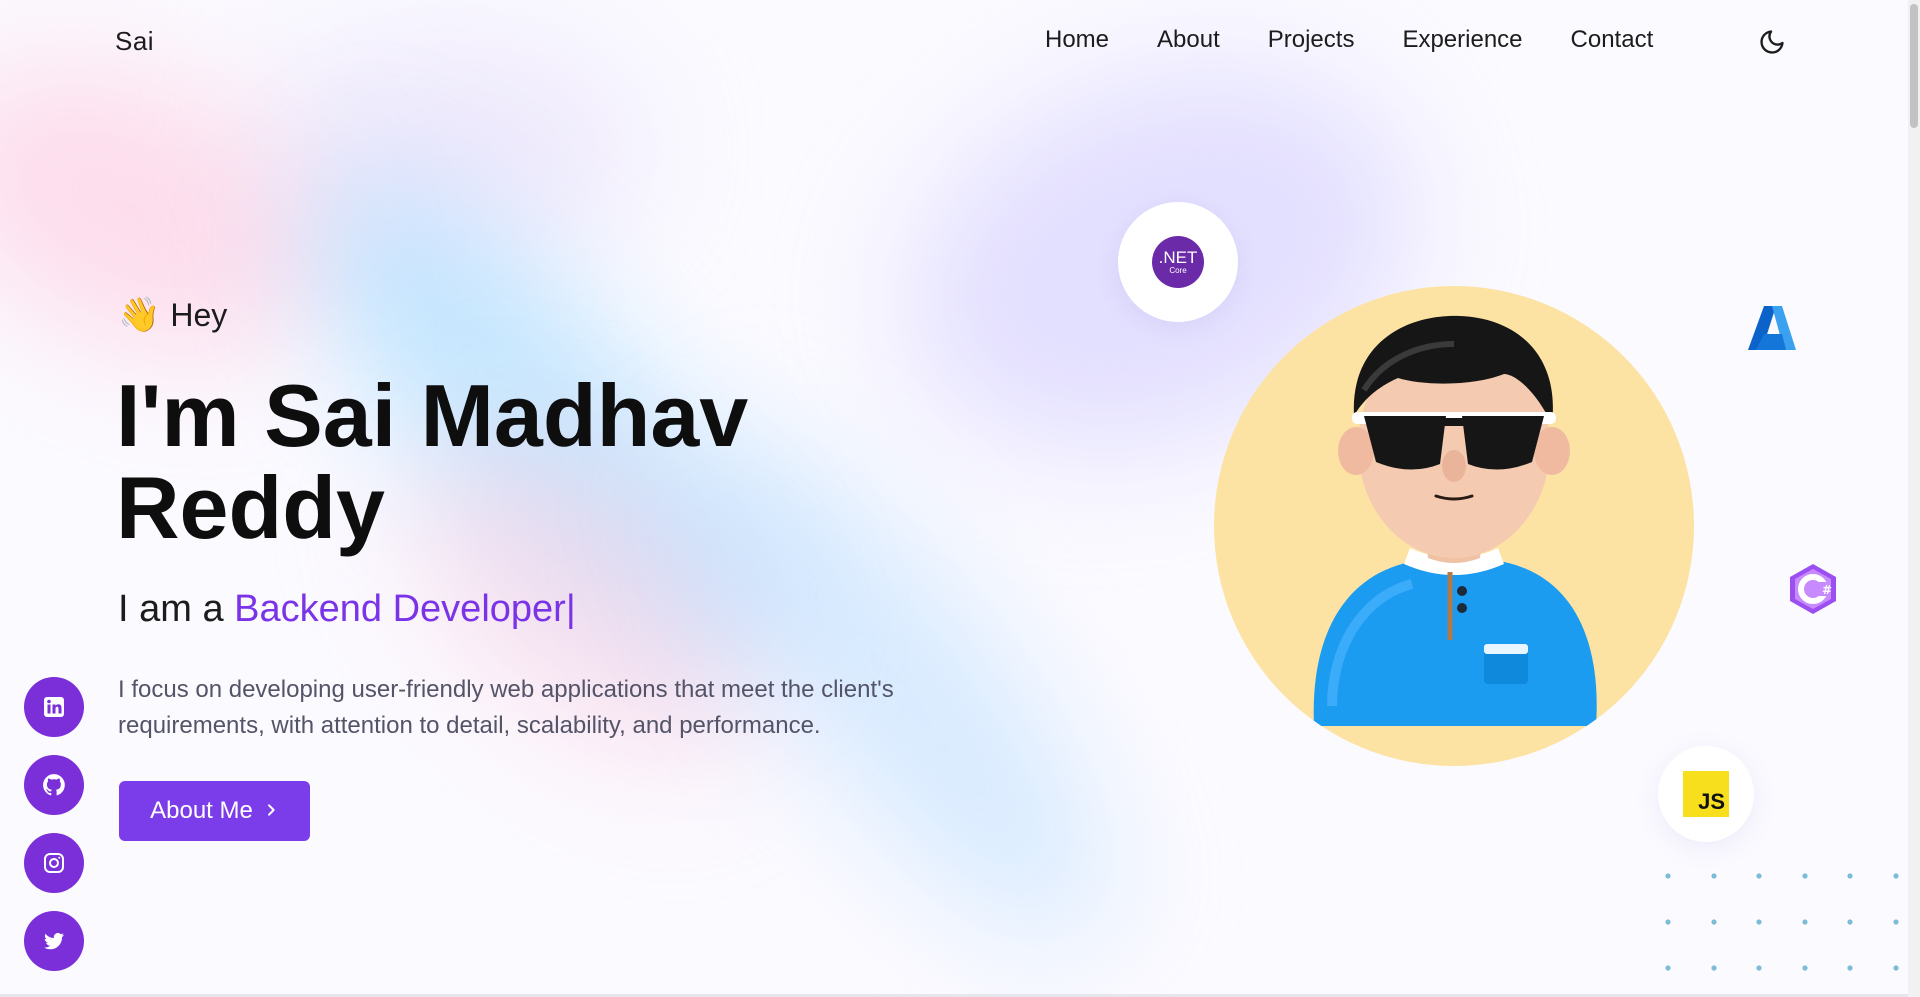  I want to click on nav-links: Home About Projects Experience Contact, so click(1373, 40).